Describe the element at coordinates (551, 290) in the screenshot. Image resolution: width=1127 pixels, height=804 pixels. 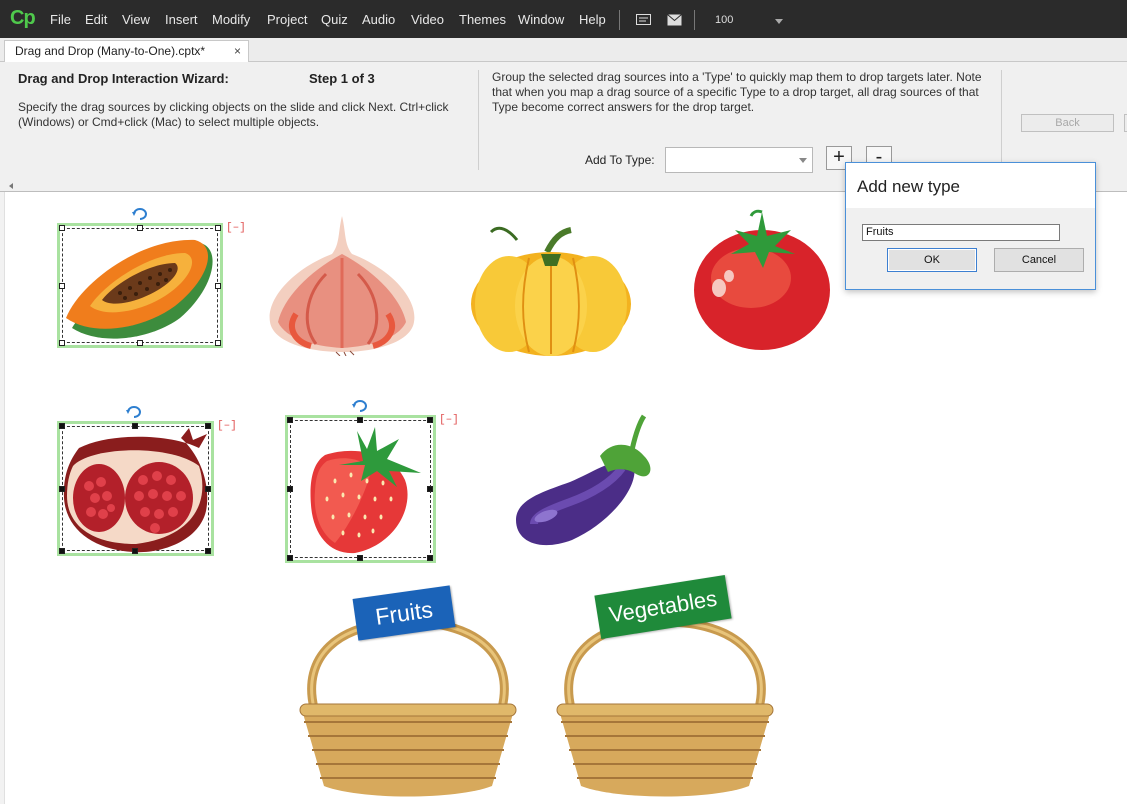
I see `pumpkin-image` at that location.